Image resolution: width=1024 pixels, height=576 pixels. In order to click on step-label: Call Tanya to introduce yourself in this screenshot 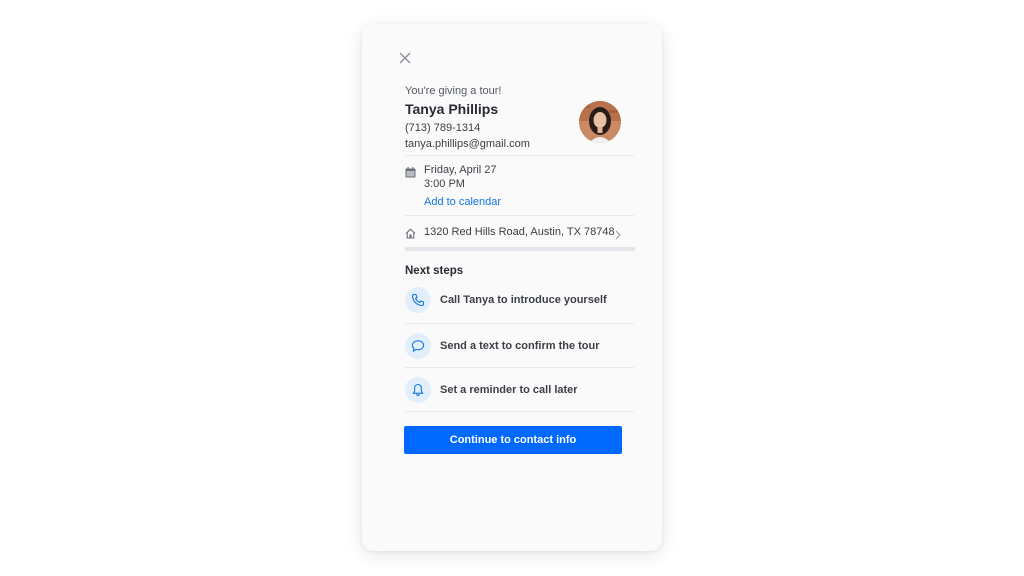, I will do `click(523, 300)`.